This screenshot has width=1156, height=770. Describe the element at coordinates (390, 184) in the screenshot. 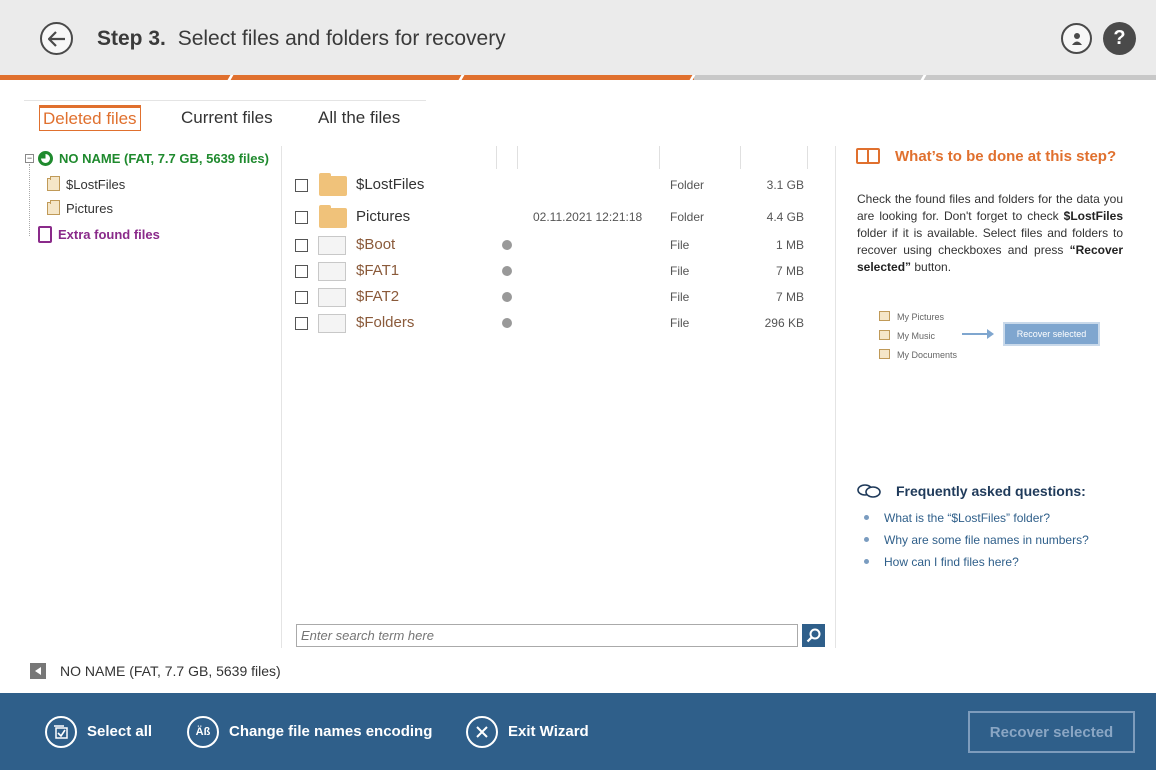

I see `file-name: $LostFiles` at that location.